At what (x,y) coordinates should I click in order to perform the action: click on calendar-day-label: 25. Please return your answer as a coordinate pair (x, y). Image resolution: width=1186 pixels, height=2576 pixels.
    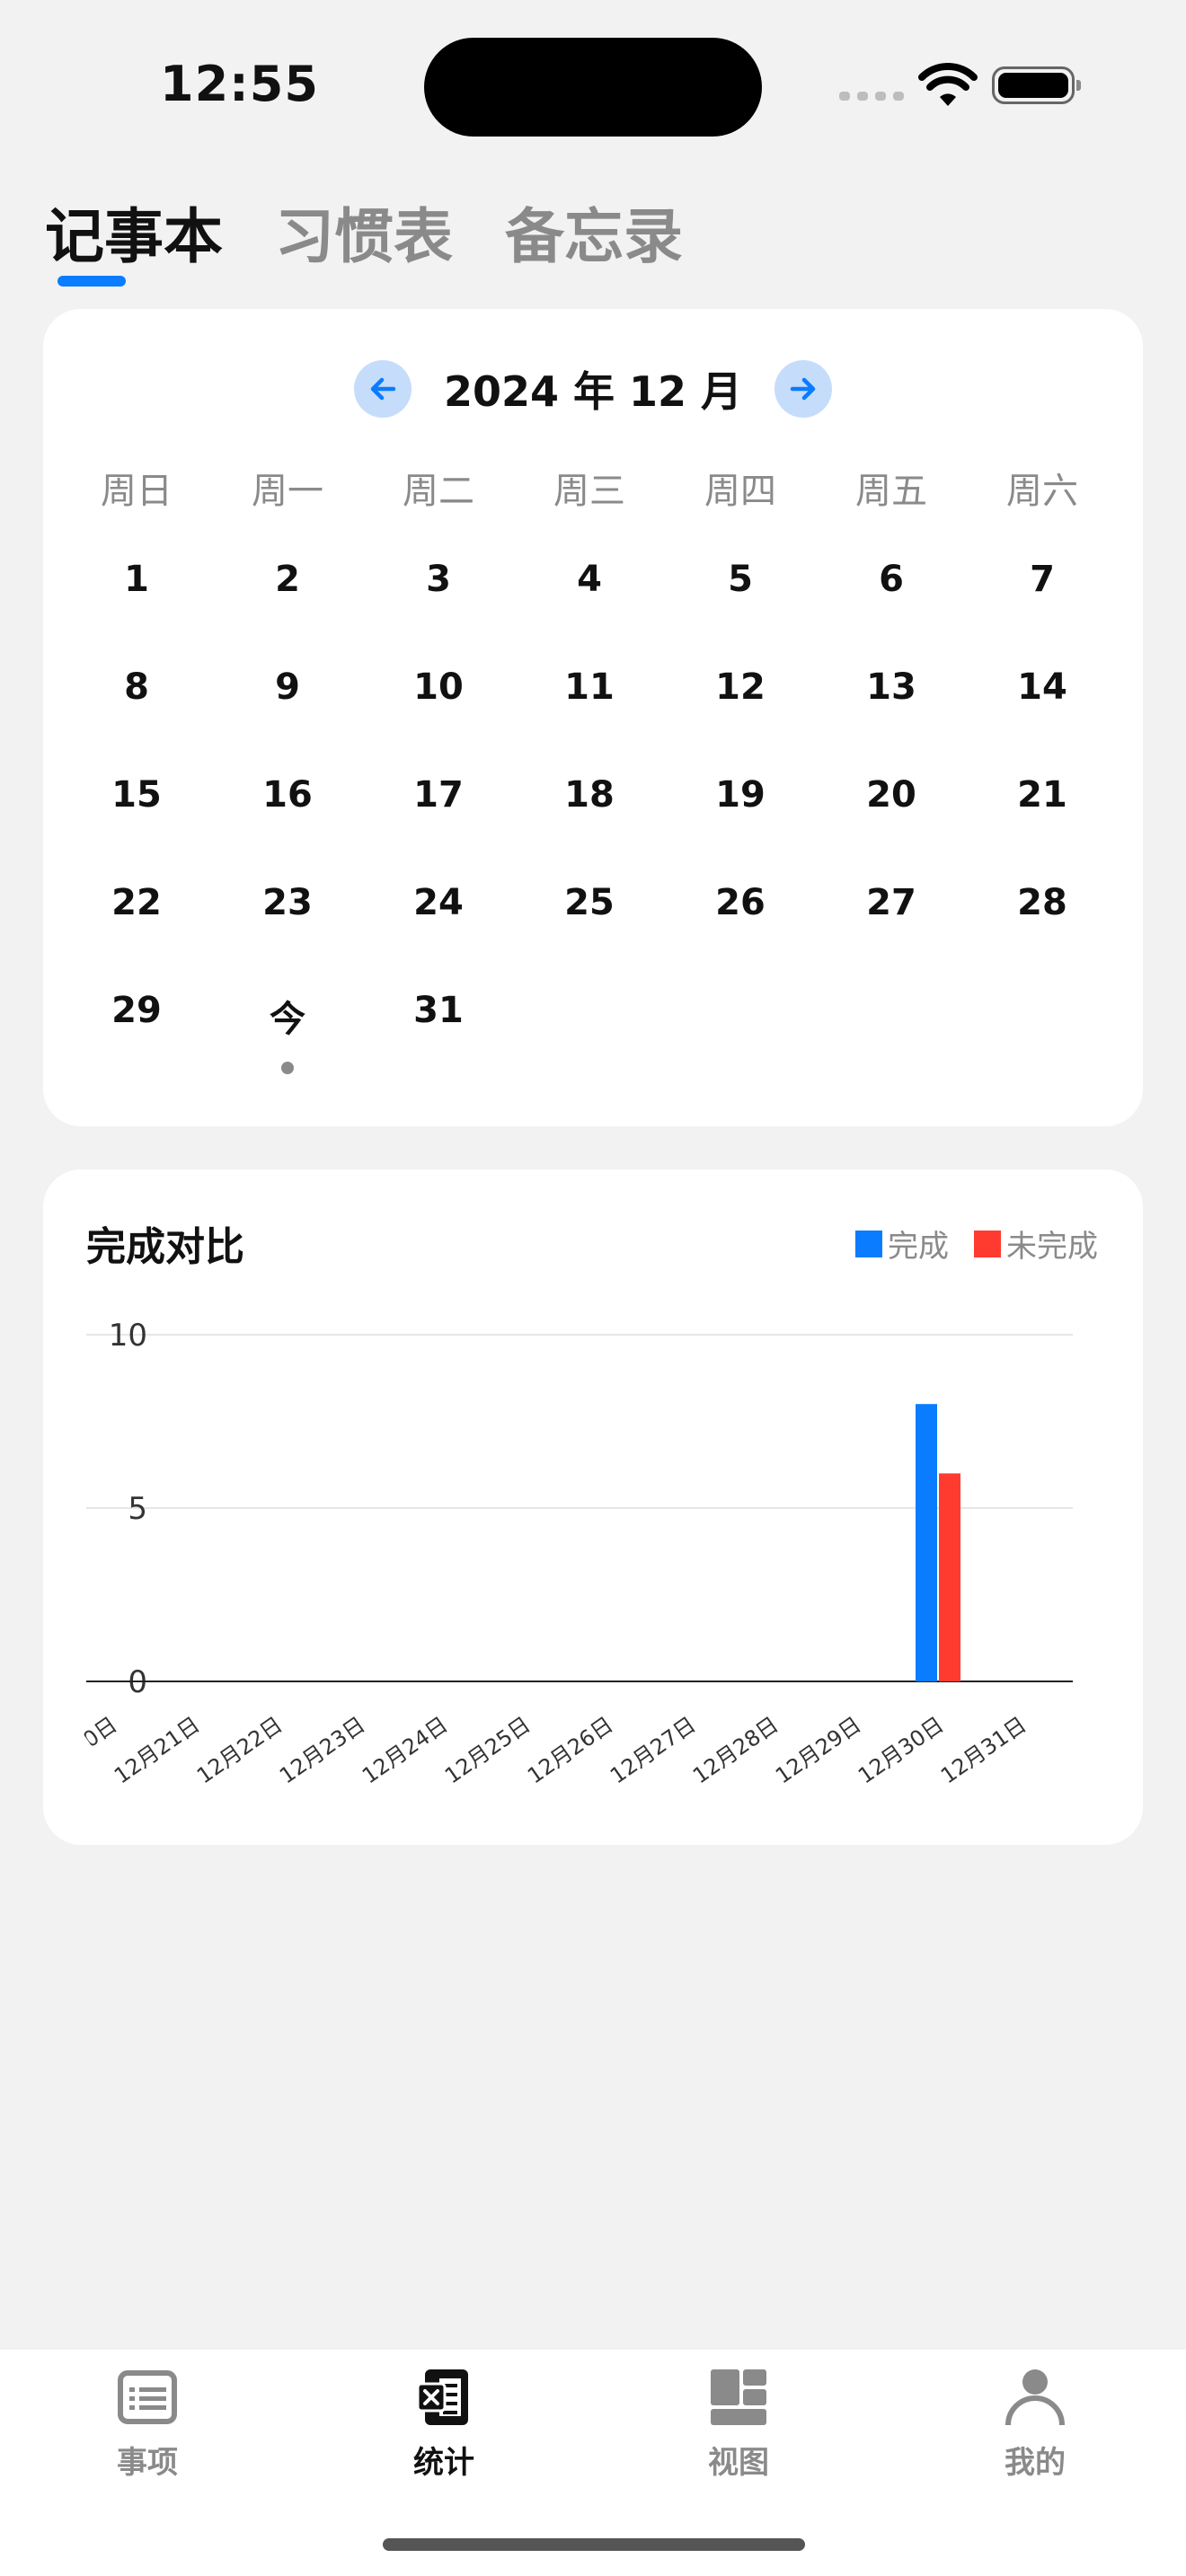
    Looking at the image, I should click on (589, 902).